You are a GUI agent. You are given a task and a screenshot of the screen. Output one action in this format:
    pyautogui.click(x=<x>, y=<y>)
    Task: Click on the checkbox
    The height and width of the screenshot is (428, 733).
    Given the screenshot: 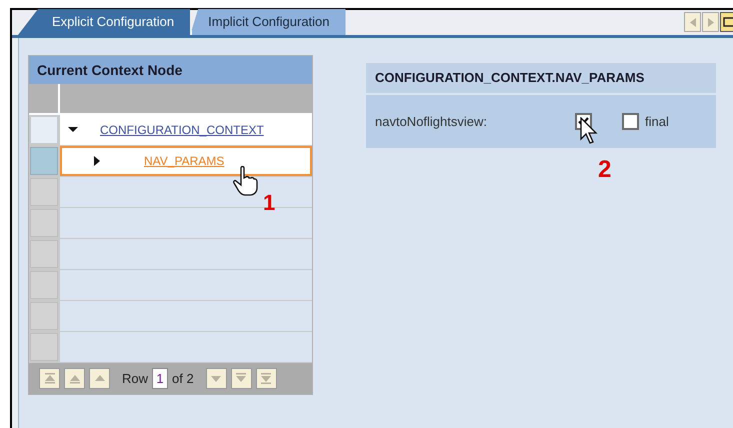 What is the action you would take?
    pyautogui.click(x=630, y=121)
    